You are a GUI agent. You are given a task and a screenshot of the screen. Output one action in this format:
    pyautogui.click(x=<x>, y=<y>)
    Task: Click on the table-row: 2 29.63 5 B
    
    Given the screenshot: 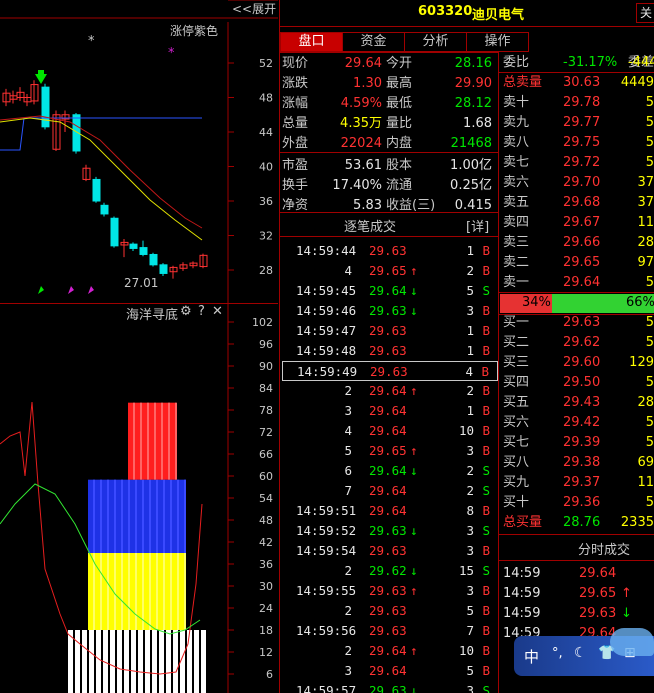 What is the action you would take?
    pyautogui.click(x=390, y=611)
    